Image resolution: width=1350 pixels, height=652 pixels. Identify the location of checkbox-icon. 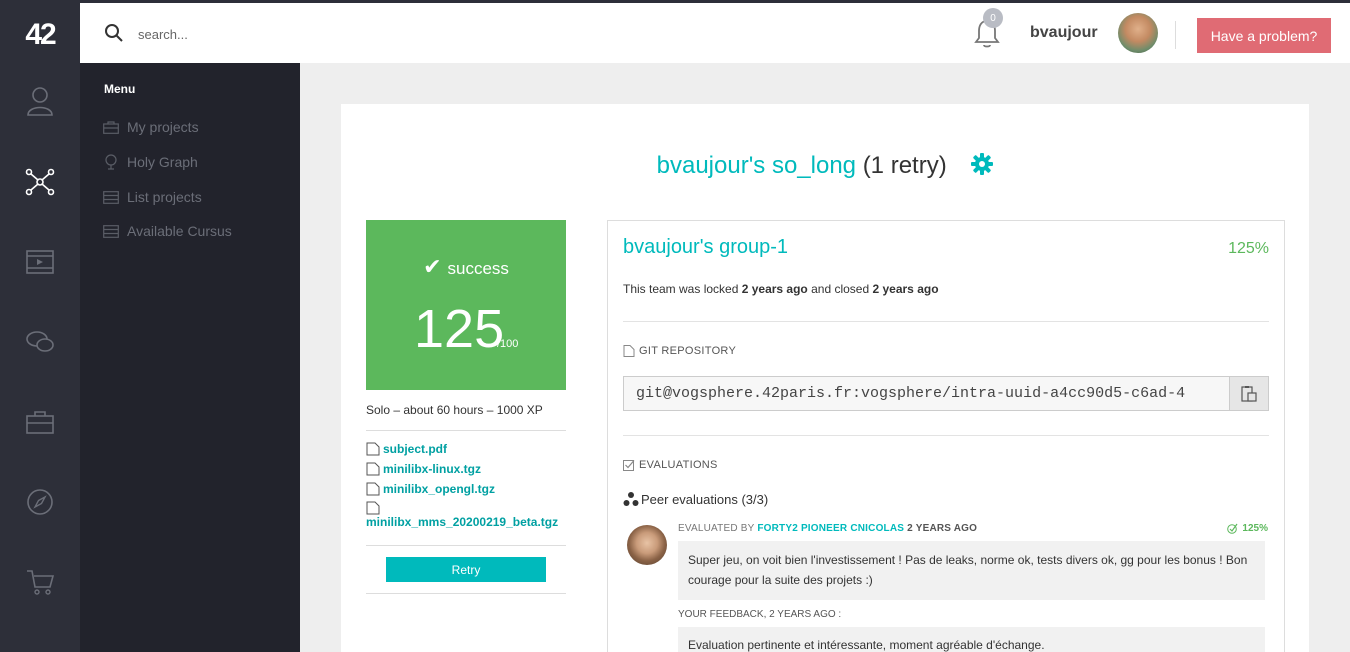
(629, 465).